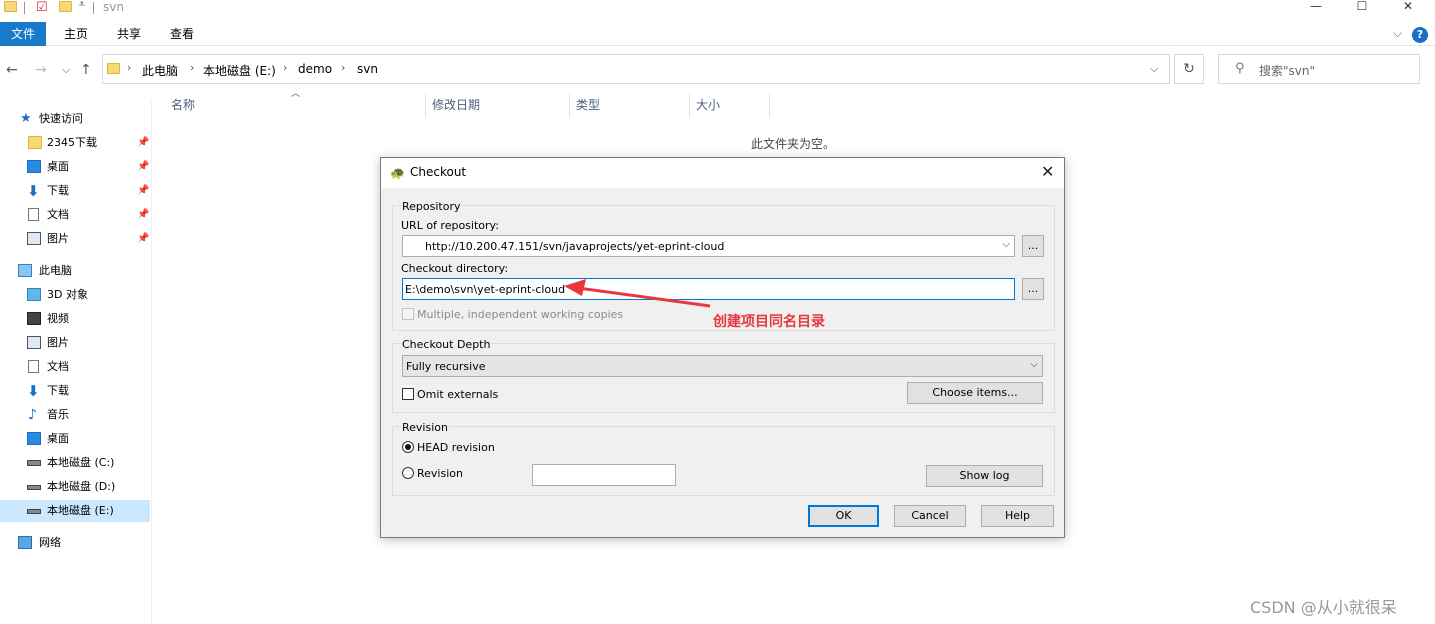 The width and height of the screenshot is (1435, 624). Describe the element at coordinates (34, 318) in the screenshot. I see `video-icon` at that location.